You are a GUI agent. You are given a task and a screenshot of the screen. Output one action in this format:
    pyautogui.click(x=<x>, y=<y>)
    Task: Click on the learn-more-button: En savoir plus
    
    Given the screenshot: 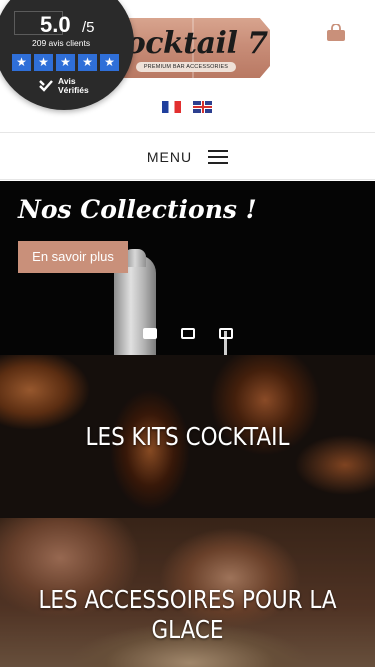 What is the action you would take?
    pyautogui.click(x=73, y=257)
    